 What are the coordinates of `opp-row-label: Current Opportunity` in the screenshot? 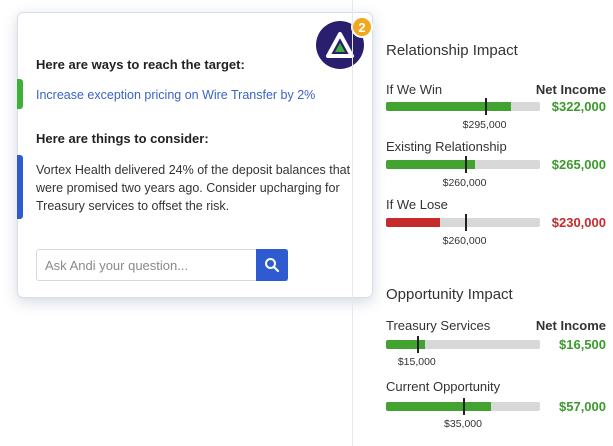 It's located at (443, 386).